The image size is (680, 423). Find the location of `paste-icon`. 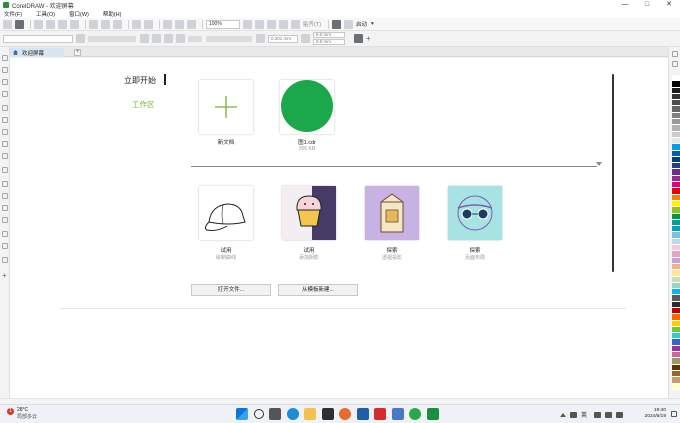

paste-icon is located at coordinates (117, 24).